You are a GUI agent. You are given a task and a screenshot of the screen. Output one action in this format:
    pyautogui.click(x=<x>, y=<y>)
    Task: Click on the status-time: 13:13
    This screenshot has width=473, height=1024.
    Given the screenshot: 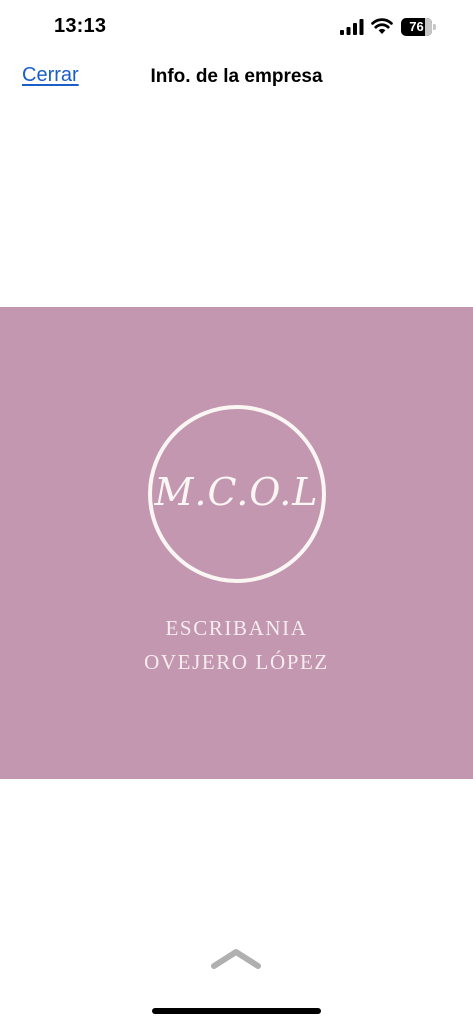 What is the action you would take?
    pyautogui.click(x=80, y=26)
    